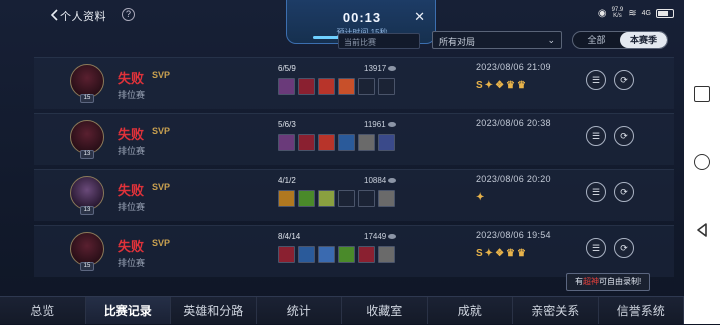 Image resolution: width=720 pixels, height=325 pixels. What do you see at coordinates (497, 40) in the screenshot?
I see `match-type-select: 所有对局 ⌄` at bounding box center [497, 40].